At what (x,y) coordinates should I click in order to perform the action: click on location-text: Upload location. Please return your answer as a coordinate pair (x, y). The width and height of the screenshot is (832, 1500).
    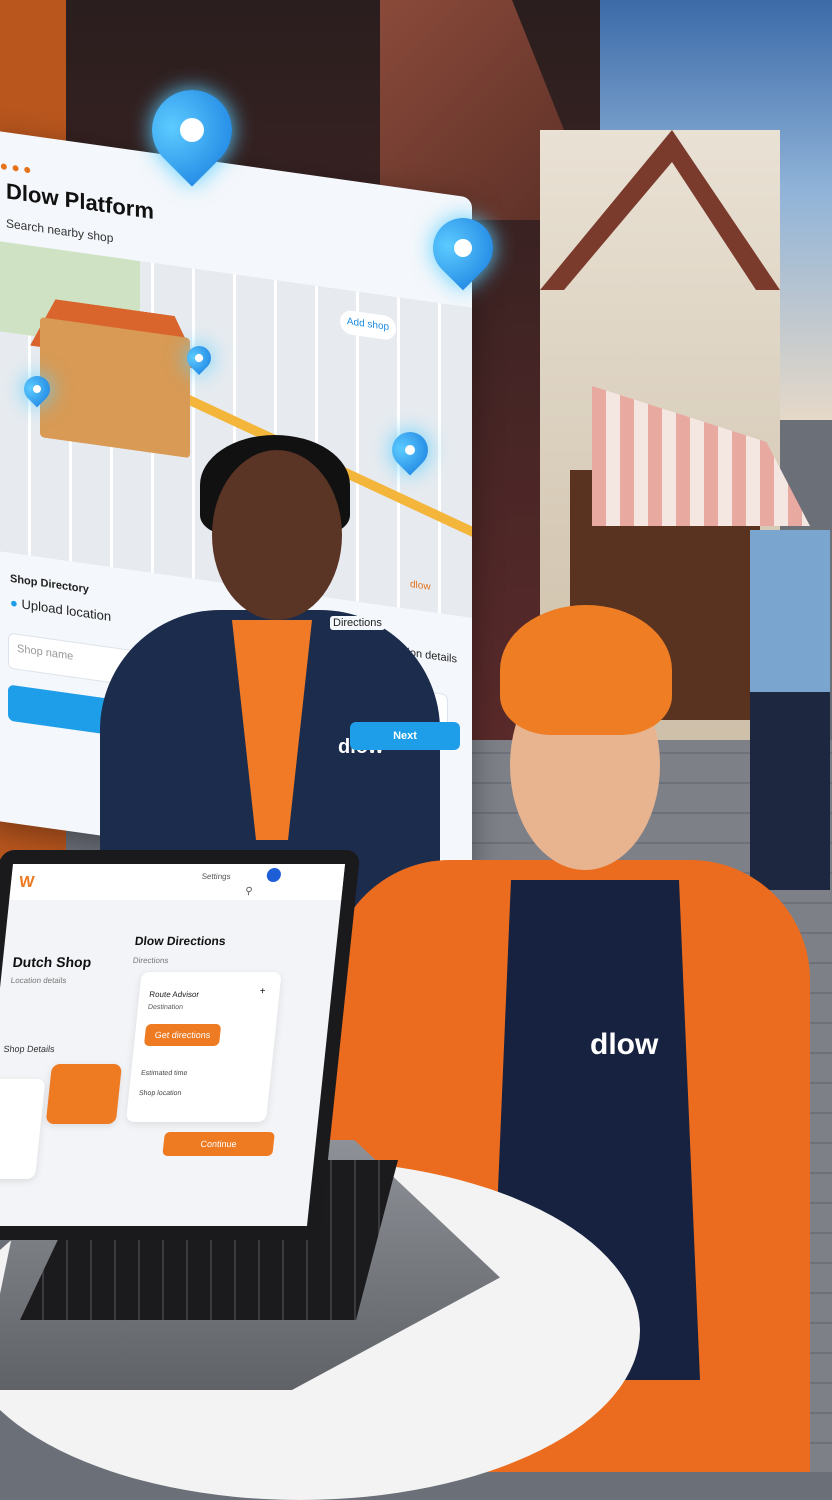
    Looking at the image, I should click on (66, 610).